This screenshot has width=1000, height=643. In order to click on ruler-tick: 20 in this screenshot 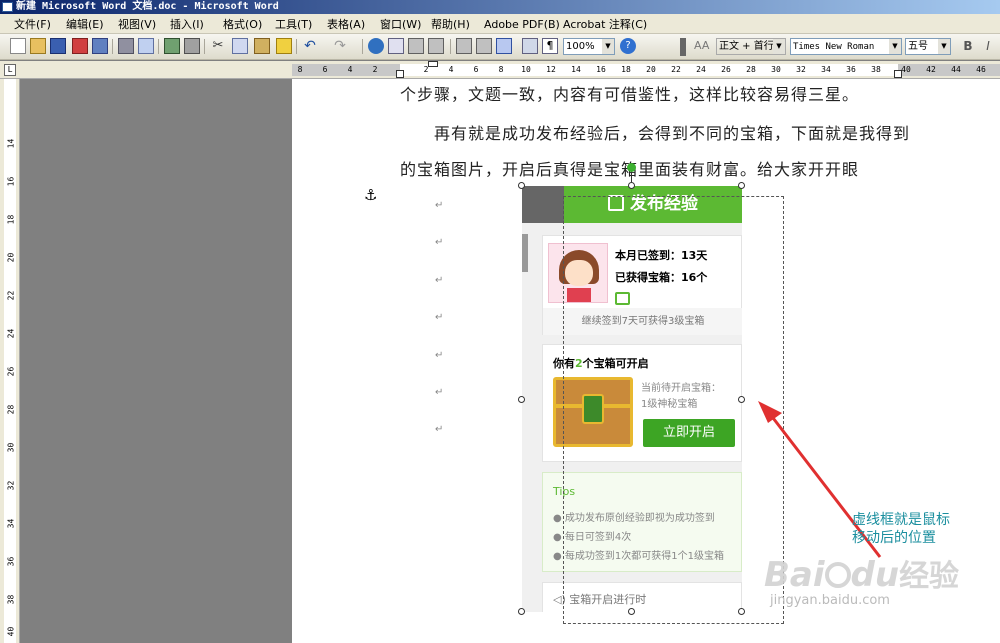, I will do `click(11, 257)`.